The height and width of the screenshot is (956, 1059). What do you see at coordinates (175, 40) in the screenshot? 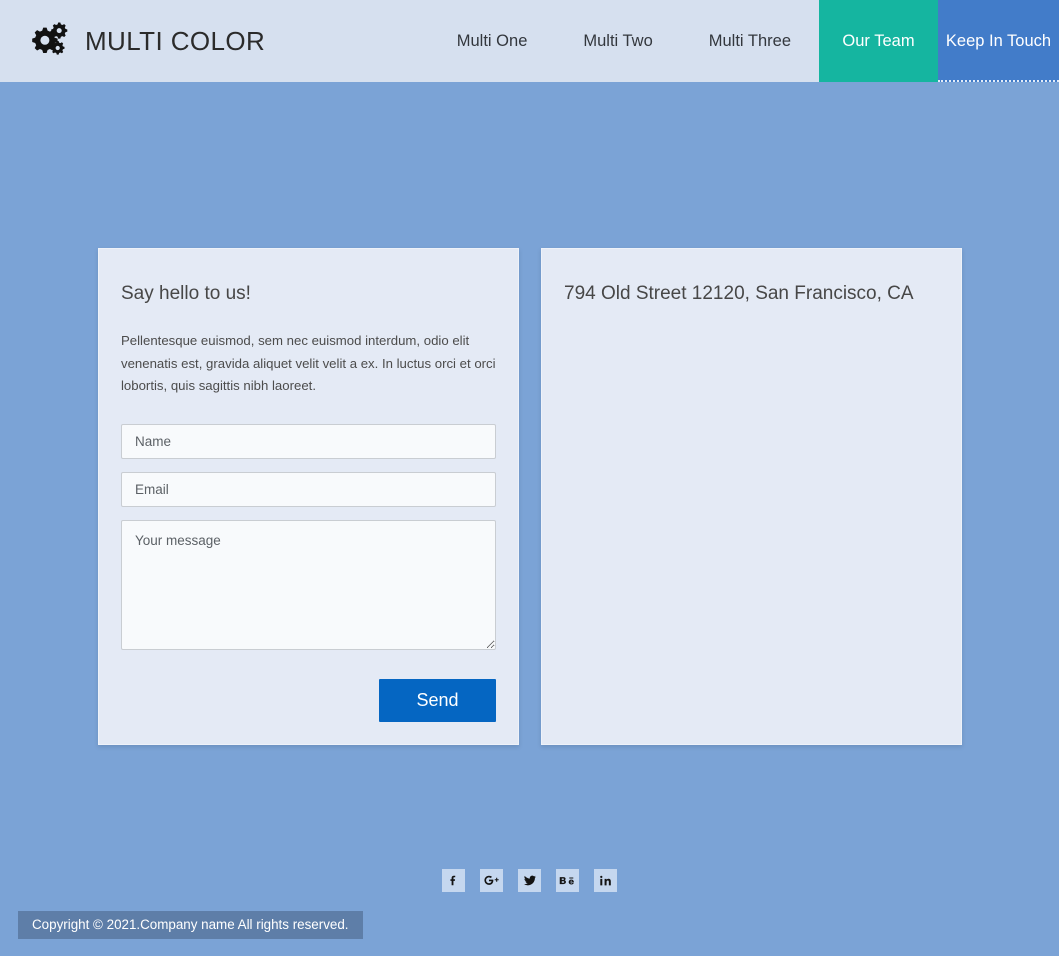
I see `brand-title: MULTI COLOR` at bounding box center [175, 40].